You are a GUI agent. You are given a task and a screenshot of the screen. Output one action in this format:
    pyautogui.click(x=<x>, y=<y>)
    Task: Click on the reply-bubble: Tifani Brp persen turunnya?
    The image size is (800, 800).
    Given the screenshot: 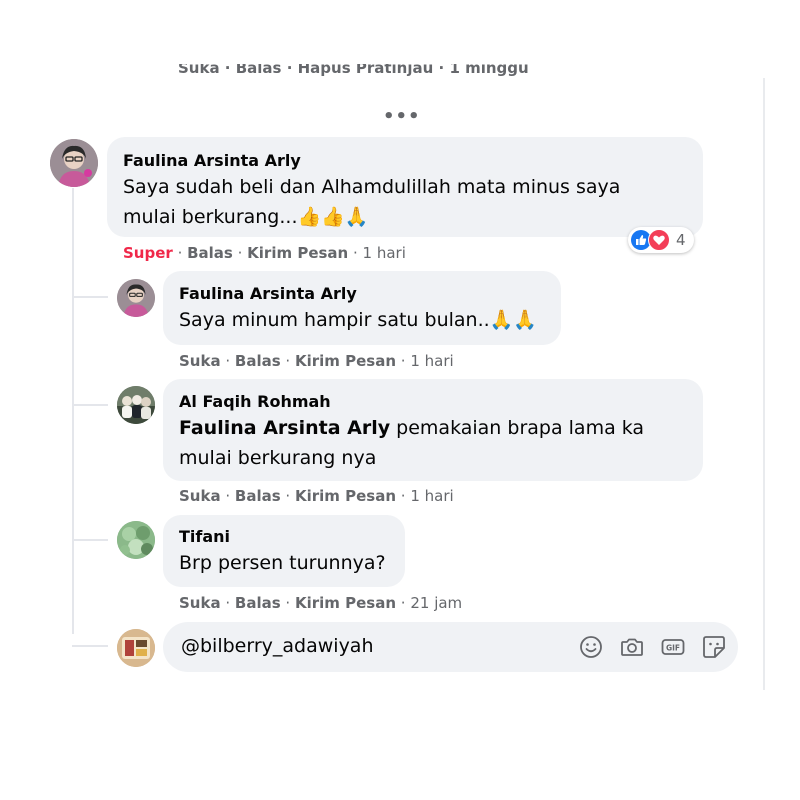 What is the action you would take?
    pyautogui.click(x=284, y=551)
    